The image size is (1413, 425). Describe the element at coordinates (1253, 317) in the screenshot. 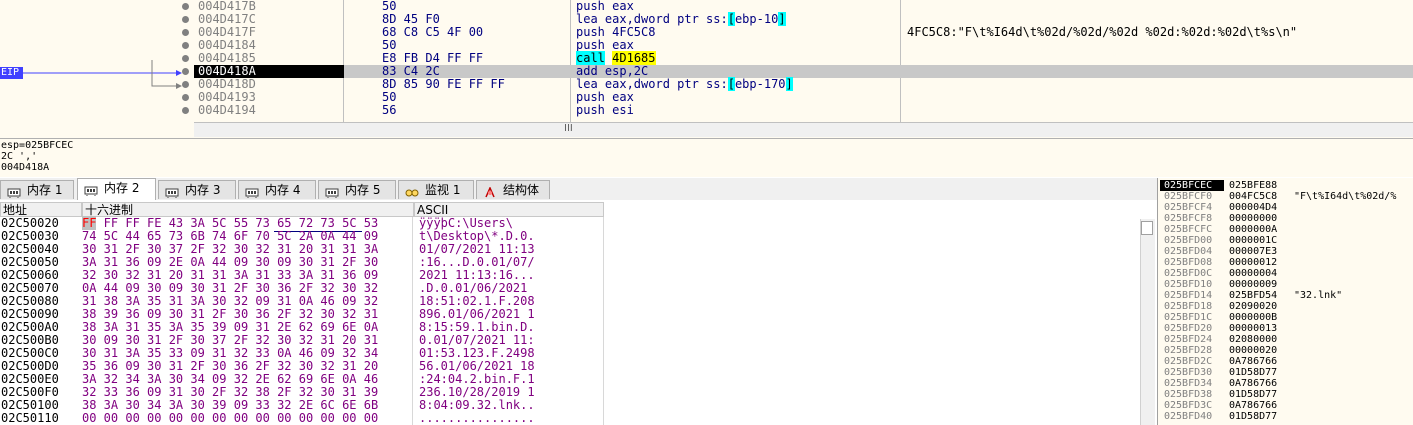

I see `stack-value: 0000000B` at that location.